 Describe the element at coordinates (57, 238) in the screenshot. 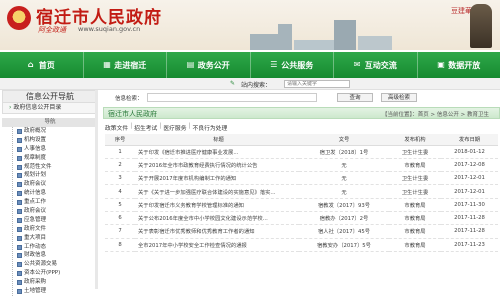

I see `sidebar-tree-item: 重大项目` at that location.